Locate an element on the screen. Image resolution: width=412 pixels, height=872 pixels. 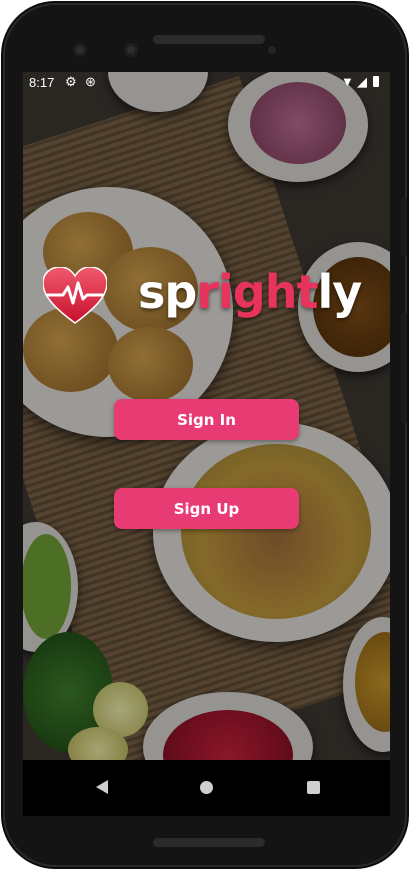
android-nav-bar is located at coordinates (206, 788).